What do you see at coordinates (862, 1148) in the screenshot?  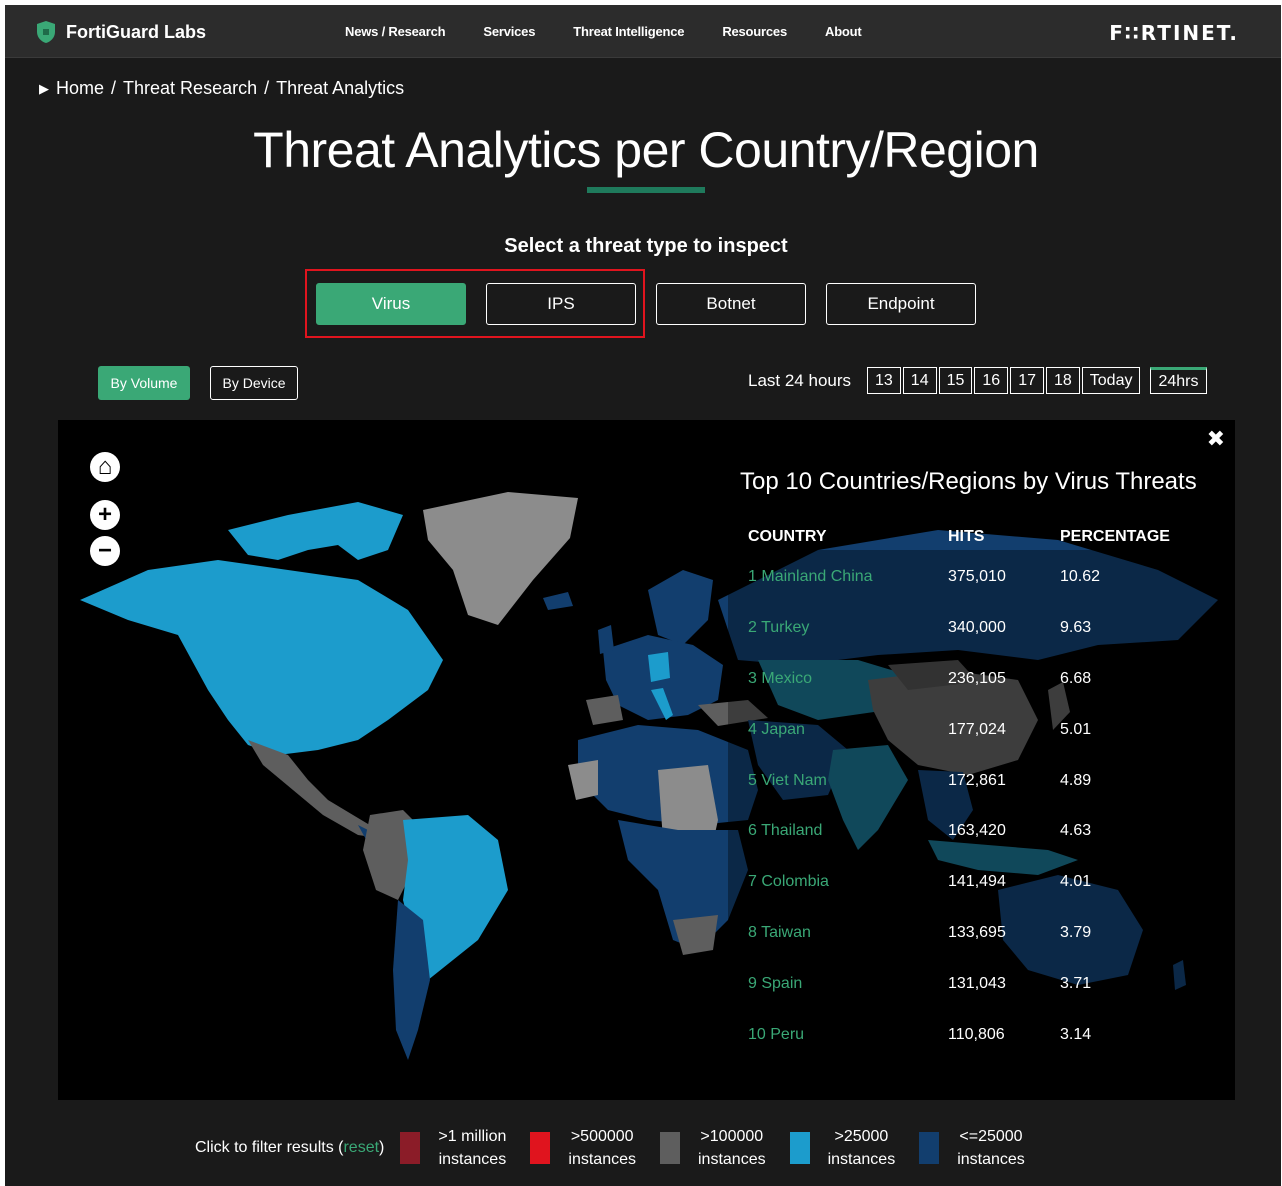 I see `legend-text: >25000 instances` at bounding box center [862, 1148].